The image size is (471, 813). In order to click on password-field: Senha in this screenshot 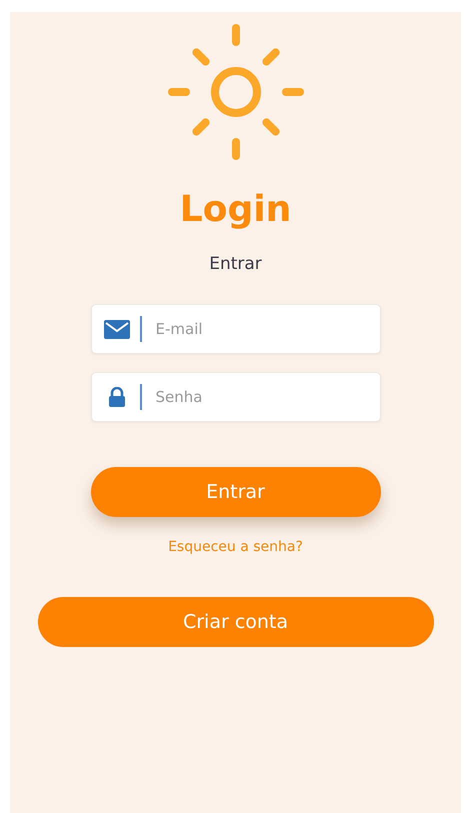, I will do `click(235, 397)`.